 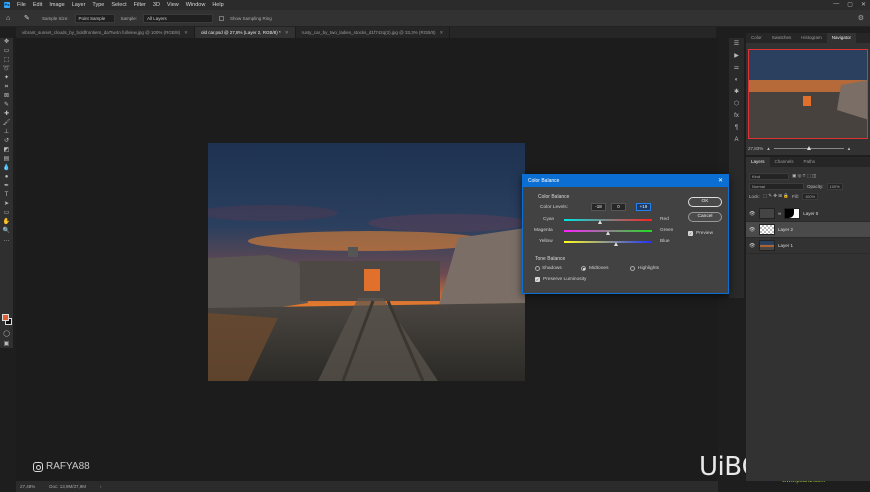 What do you see at coordinates (118, 5) in the screenshot?
I see `menu-select: Select` at bounding box center [118, 5].